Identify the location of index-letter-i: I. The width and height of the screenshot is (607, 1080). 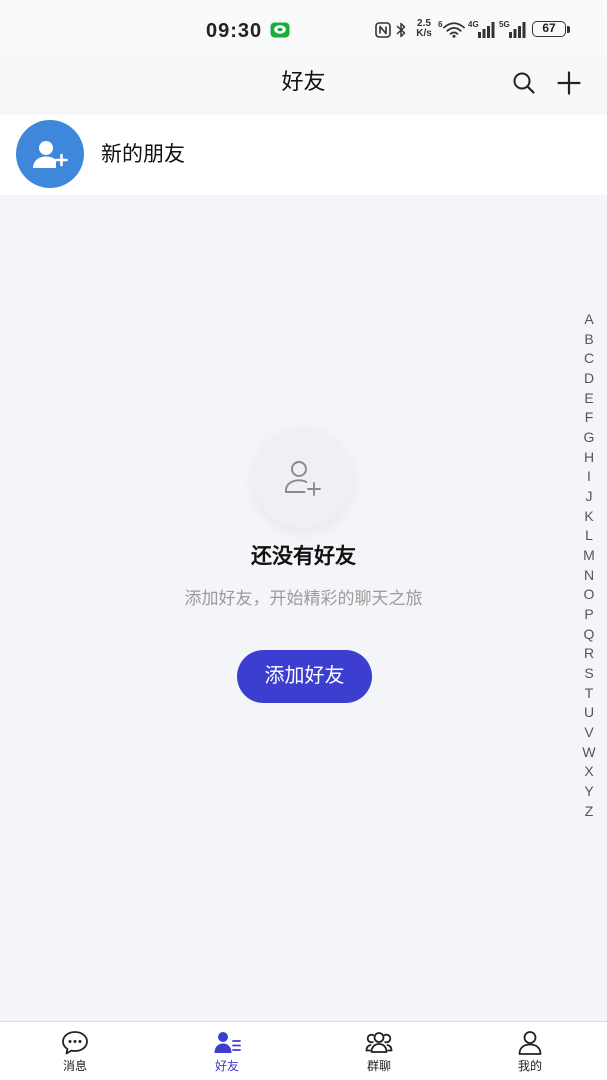
(589, 477).